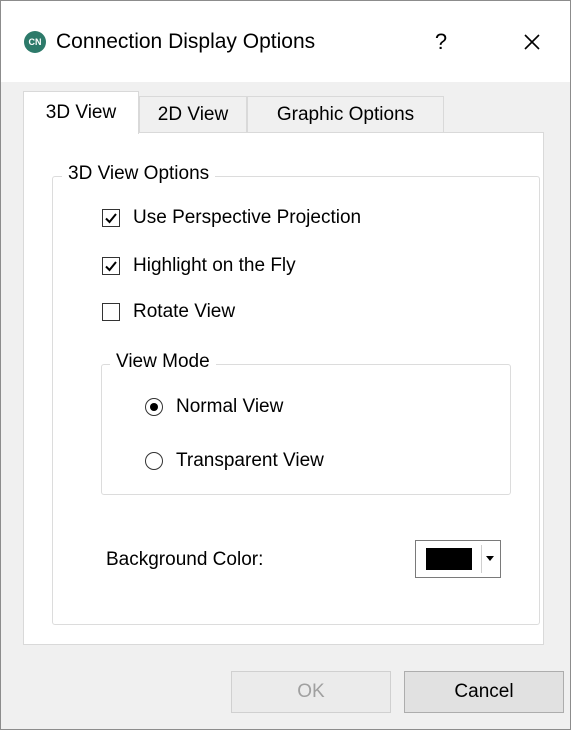 The width and height of the screenshot is (571, 730). What do you see at coordinates (193, 114) in the screenshot?
I see `tab-2d-view: 2D View` at bounding box center [193, 114].